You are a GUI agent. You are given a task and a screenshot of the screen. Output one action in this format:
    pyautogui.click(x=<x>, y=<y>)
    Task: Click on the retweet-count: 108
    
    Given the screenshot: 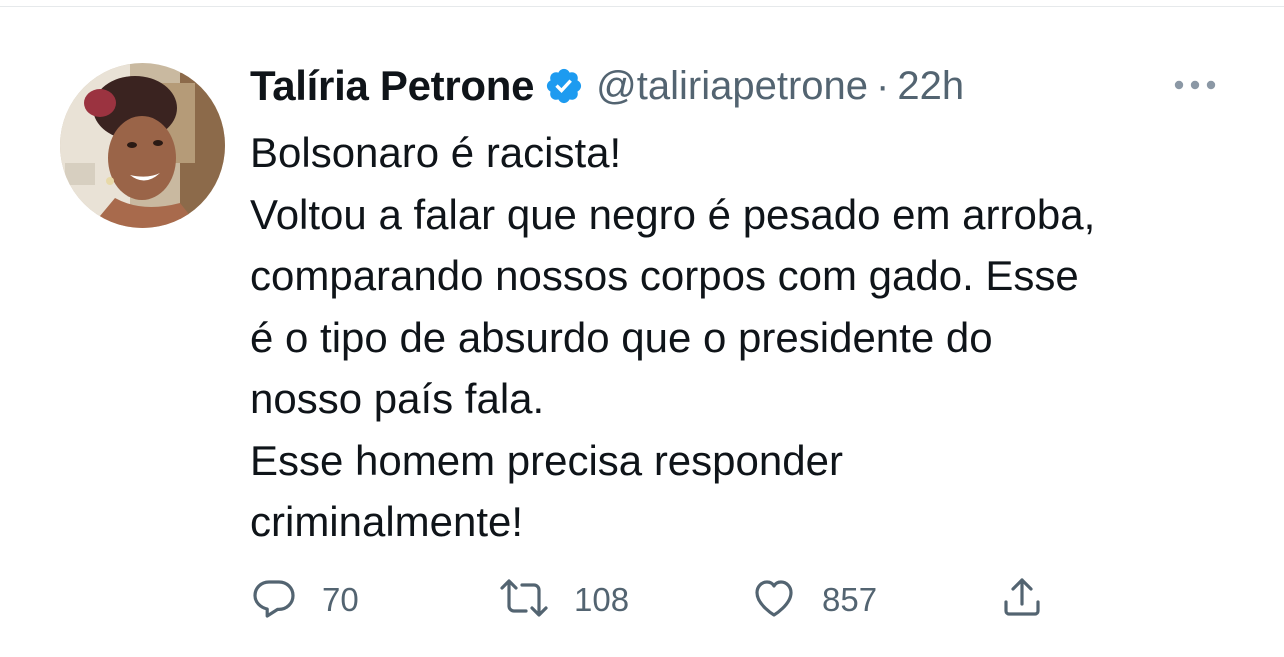 What is the action you would take?
    pyautogui.click(x=602, y=599)
    